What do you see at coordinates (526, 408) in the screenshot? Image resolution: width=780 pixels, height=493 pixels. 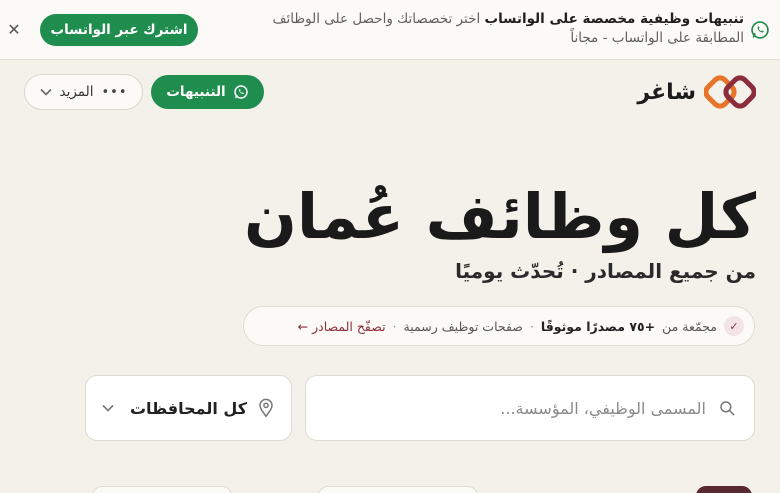 I see `search-input` at bounding box center [526, 408].